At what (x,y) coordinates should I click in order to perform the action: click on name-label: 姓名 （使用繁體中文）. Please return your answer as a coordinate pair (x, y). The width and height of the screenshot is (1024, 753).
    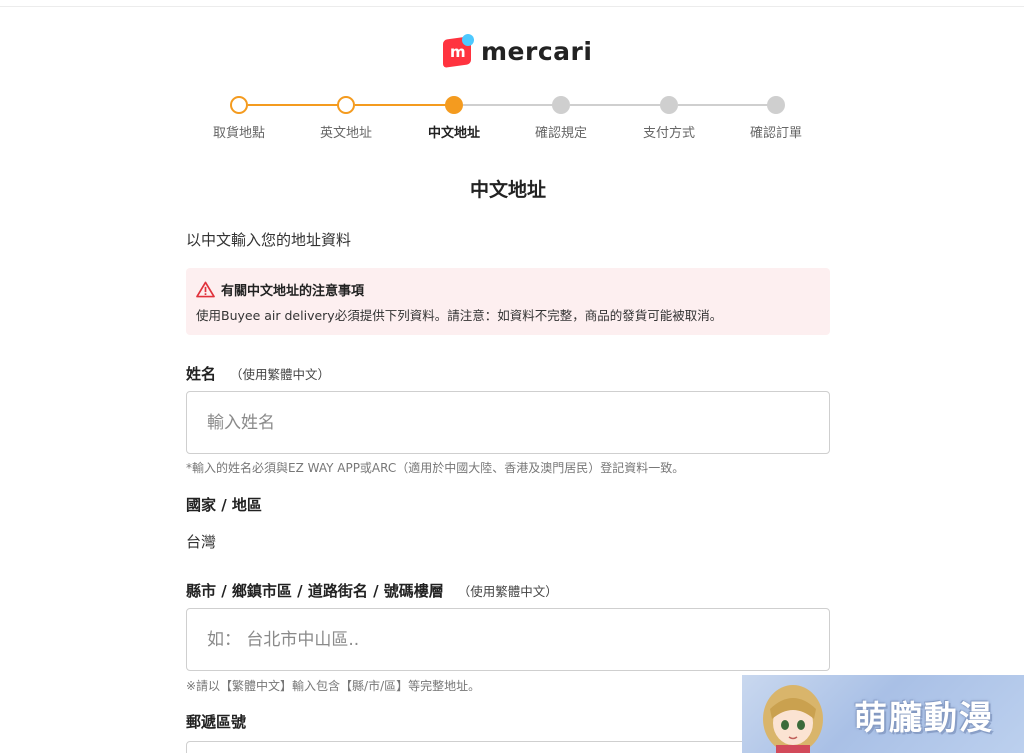
    Looking at the image, I should click on (258, 374).